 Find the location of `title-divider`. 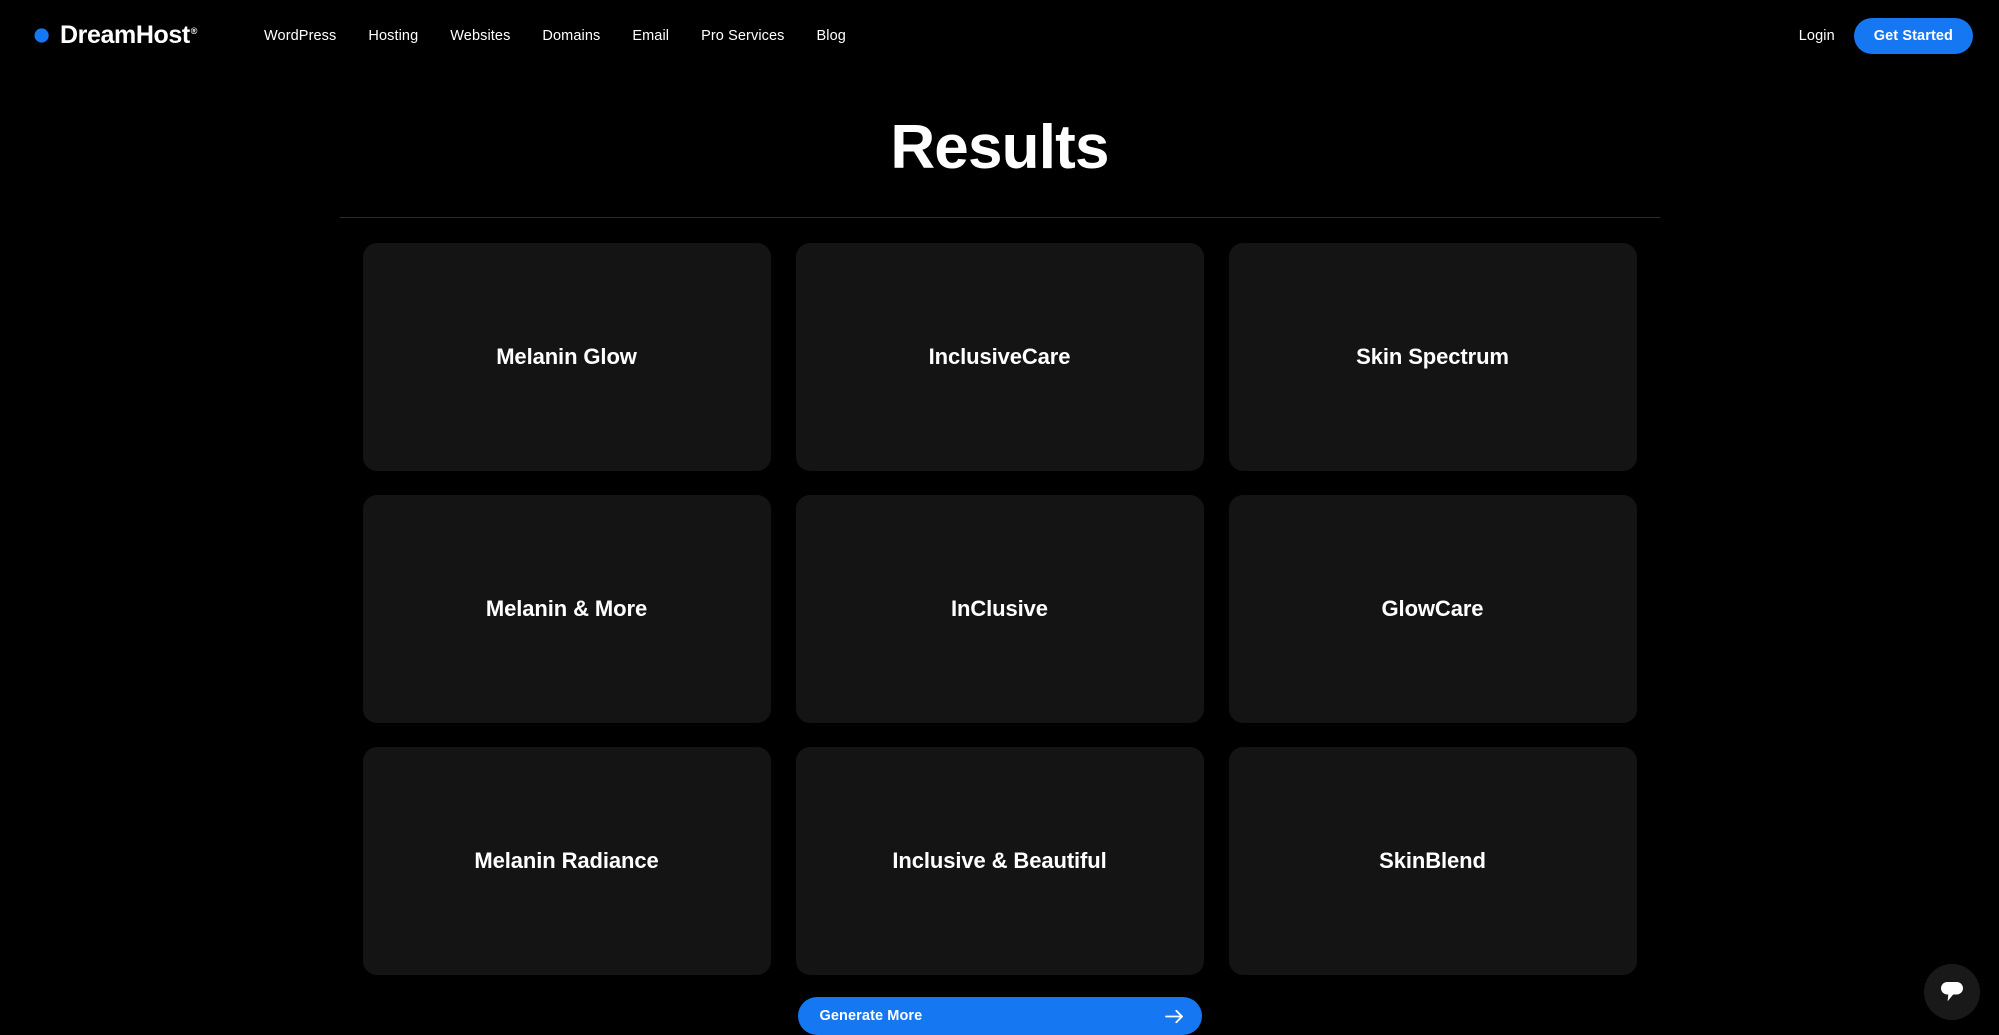

title-divider is located at coordinates (1000, 217).